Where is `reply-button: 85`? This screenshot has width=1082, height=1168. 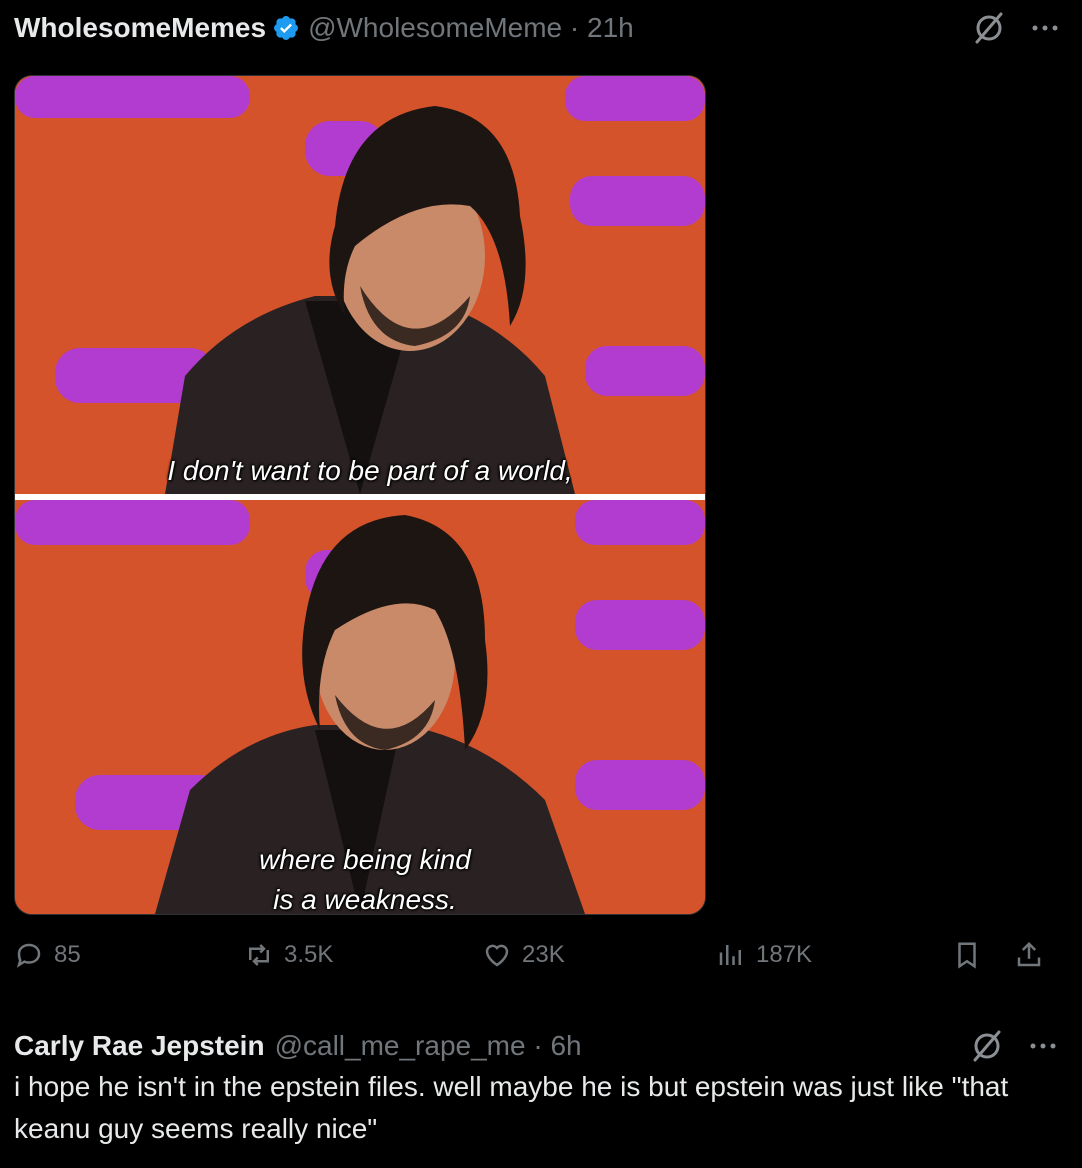 reply-button: 85 is located at coordinates (47, 955).